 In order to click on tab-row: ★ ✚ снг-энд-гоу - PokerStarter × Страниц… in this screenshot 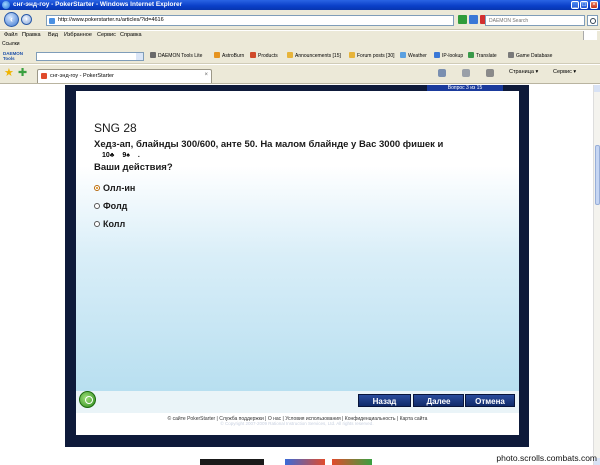, I will do `click(300, 74)`.